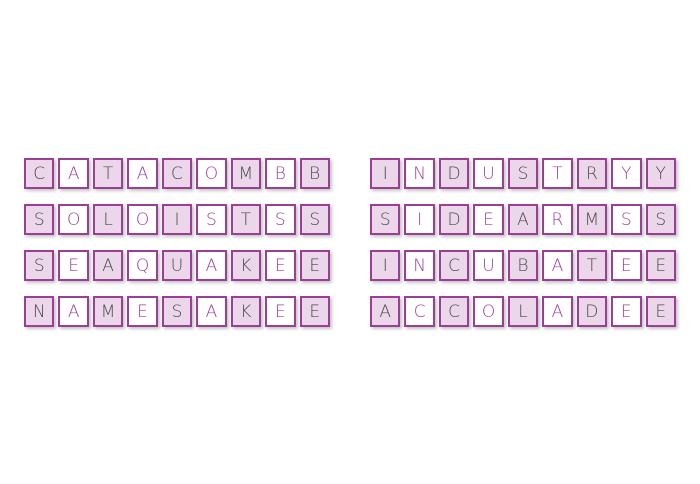  What do you see at coordinates (142, 265) in the screenshot?
I see `letter-tile: Q` at bounding box center [142, 265].